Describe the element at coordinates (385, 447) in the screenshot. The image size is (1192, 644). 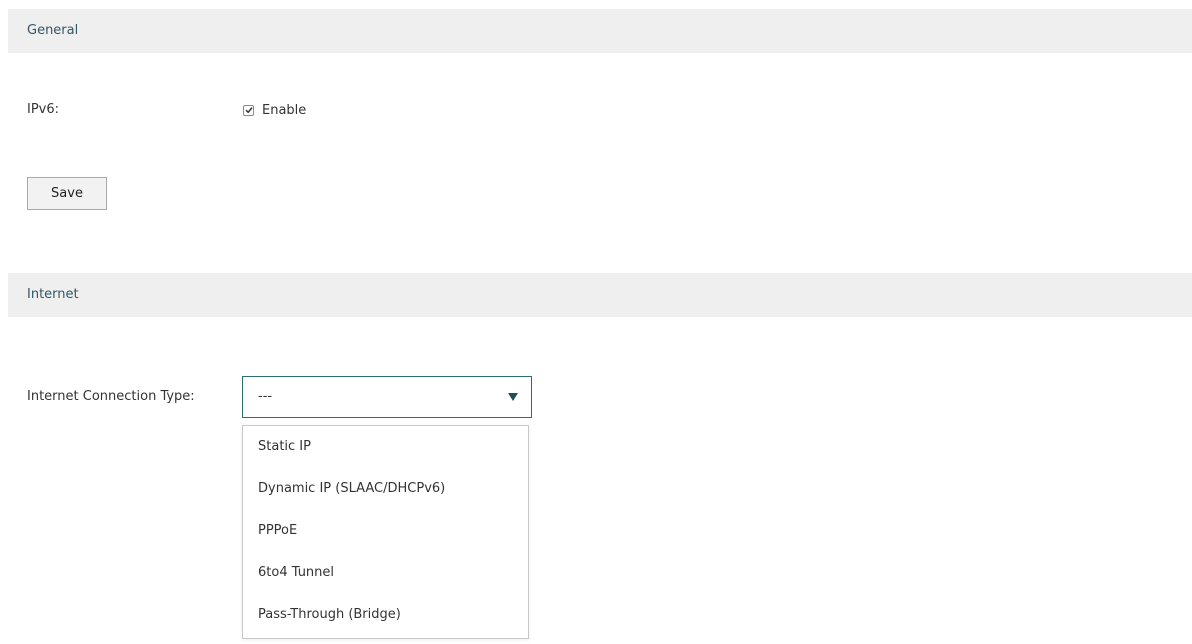
I see `option-static-ip: Static IP` at that location.